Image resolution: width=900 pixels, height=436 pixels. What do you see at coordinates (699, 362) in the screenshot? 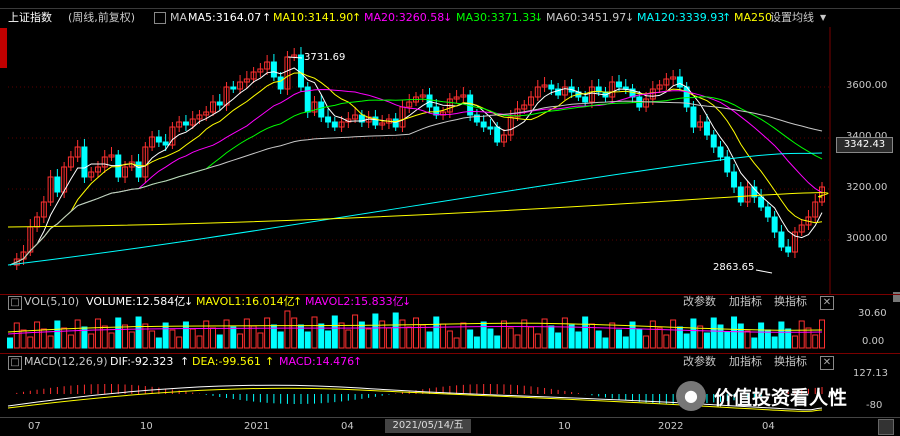
I see `macd-edit-params-button: 改参数` at bounding box center [699, 362].